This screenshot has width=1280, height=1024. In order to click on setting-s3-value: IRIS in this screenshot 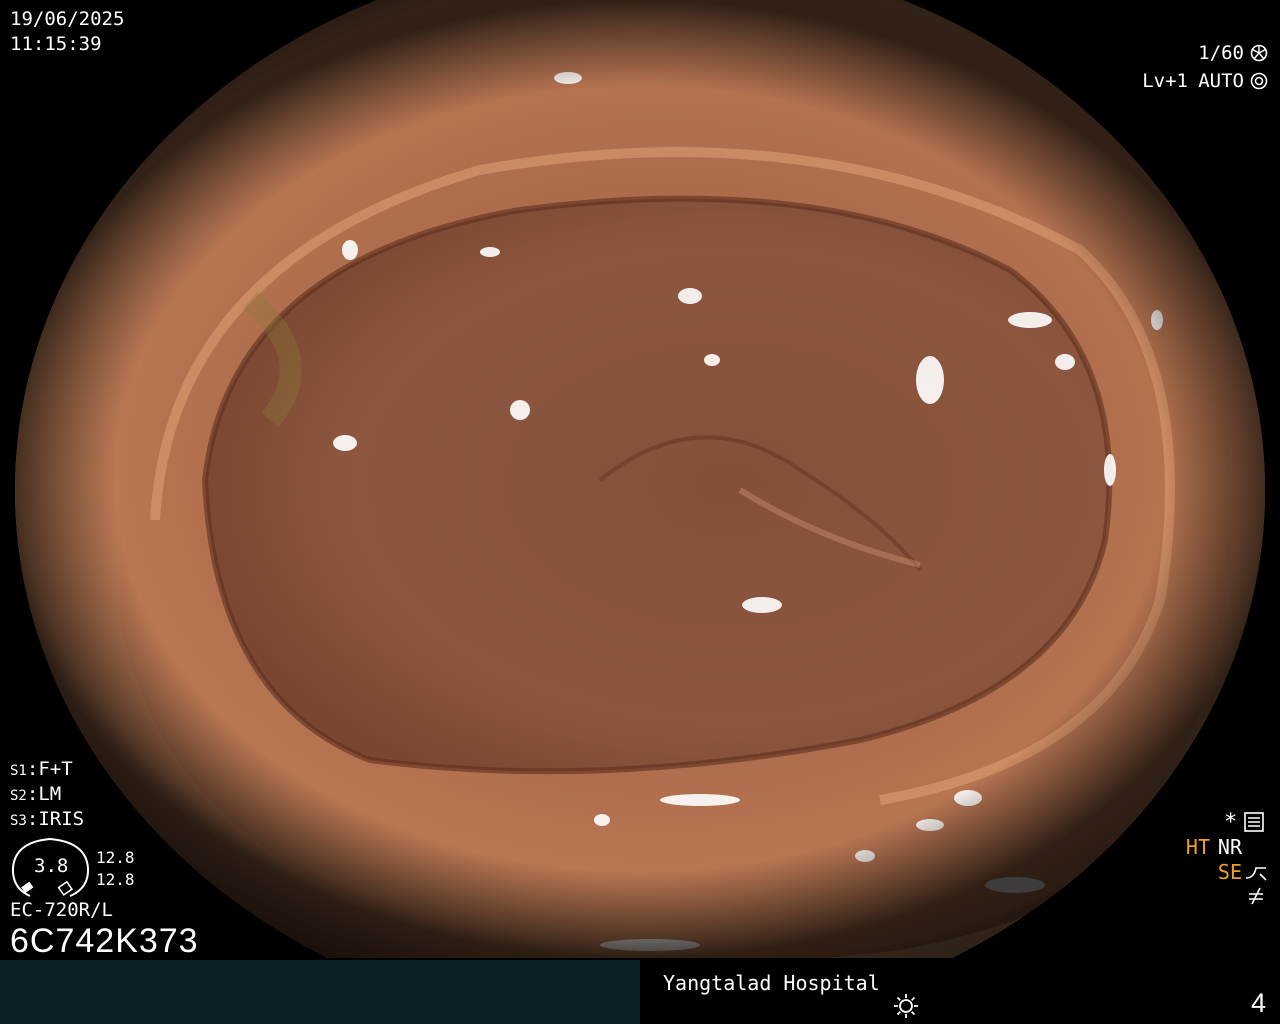, I will do `click(61, 819)`.